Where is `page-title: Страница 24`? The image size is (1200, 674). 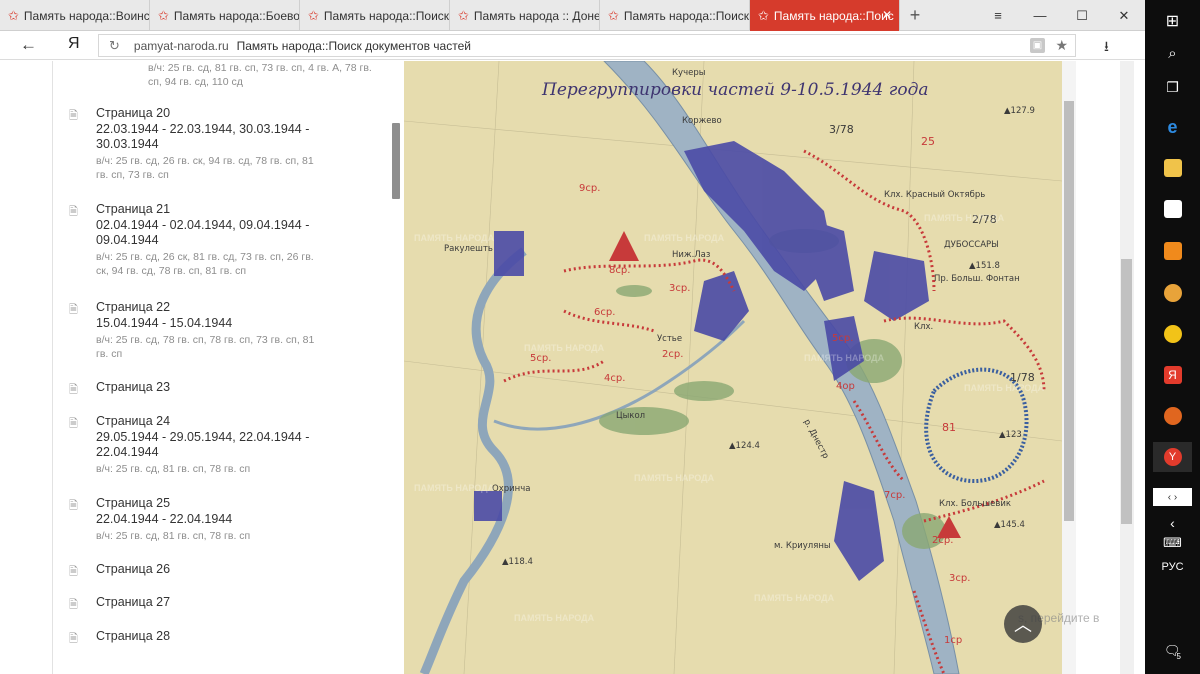 page-title: Страница 24 is located at coordinates (133, 421).